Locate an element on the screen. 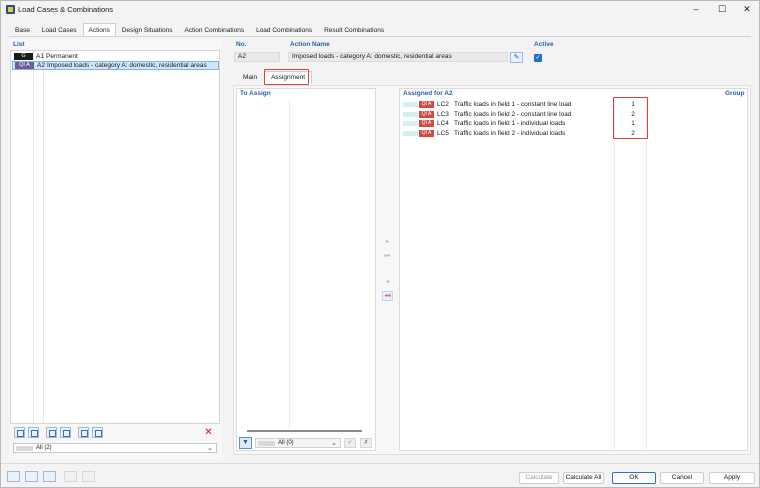 Image resolution: width=760 pixels, height=488 pixels. action-id: A1 is located at coordinates (40, 56).